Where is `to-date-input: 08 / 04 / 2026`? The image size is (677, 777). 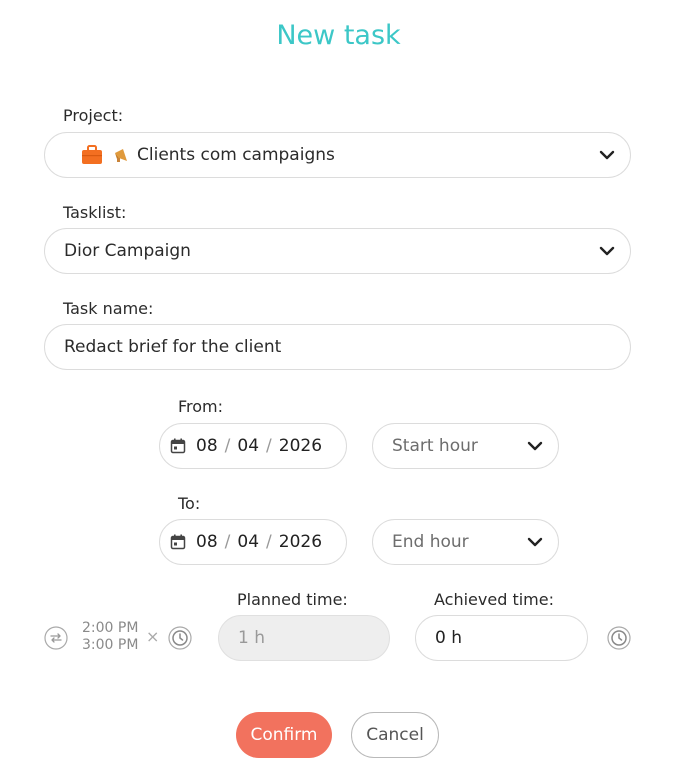 to-date-input: 08 / 04 / 2026 is located at coordinates (253, 542).